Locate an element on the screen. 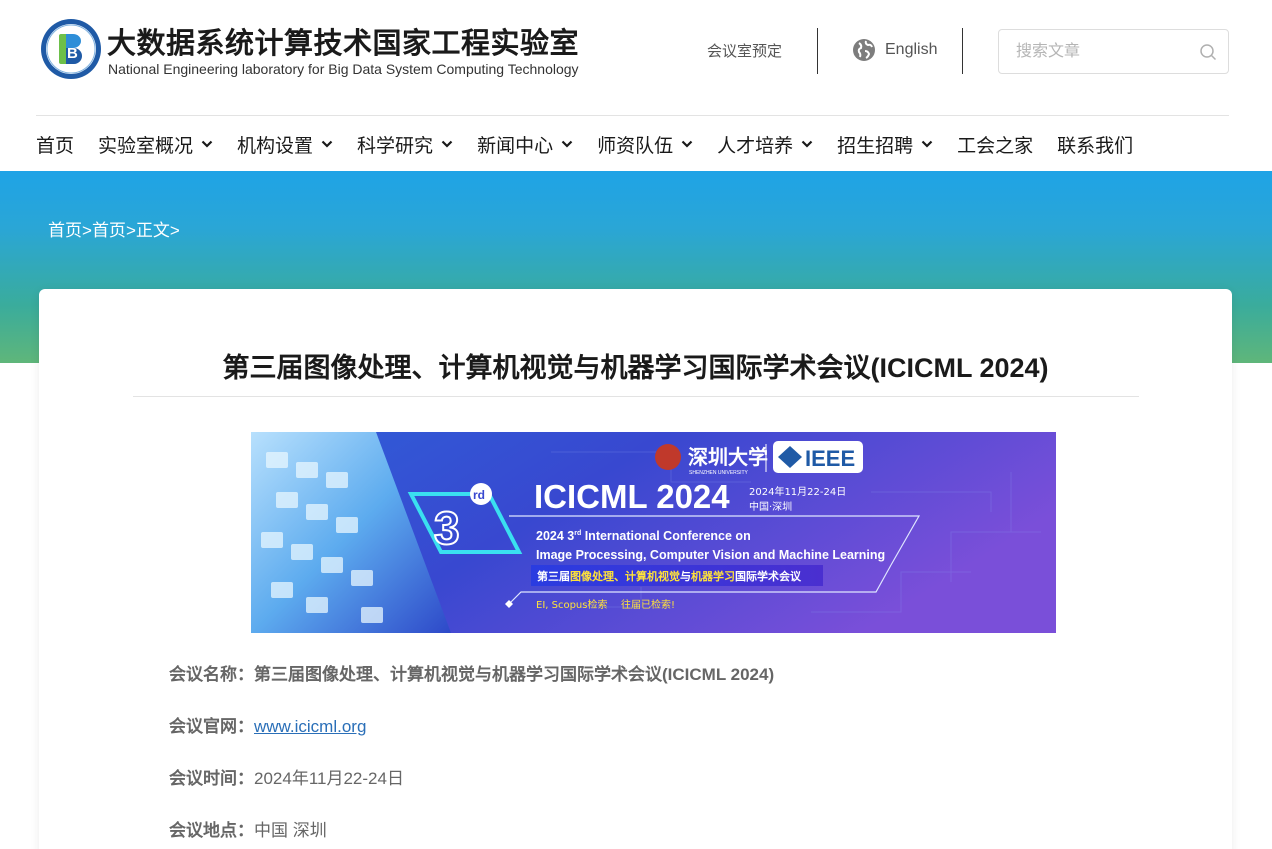  conference-website-row: 会议官网：www.icicml.org is located at coordinates (267, 724).